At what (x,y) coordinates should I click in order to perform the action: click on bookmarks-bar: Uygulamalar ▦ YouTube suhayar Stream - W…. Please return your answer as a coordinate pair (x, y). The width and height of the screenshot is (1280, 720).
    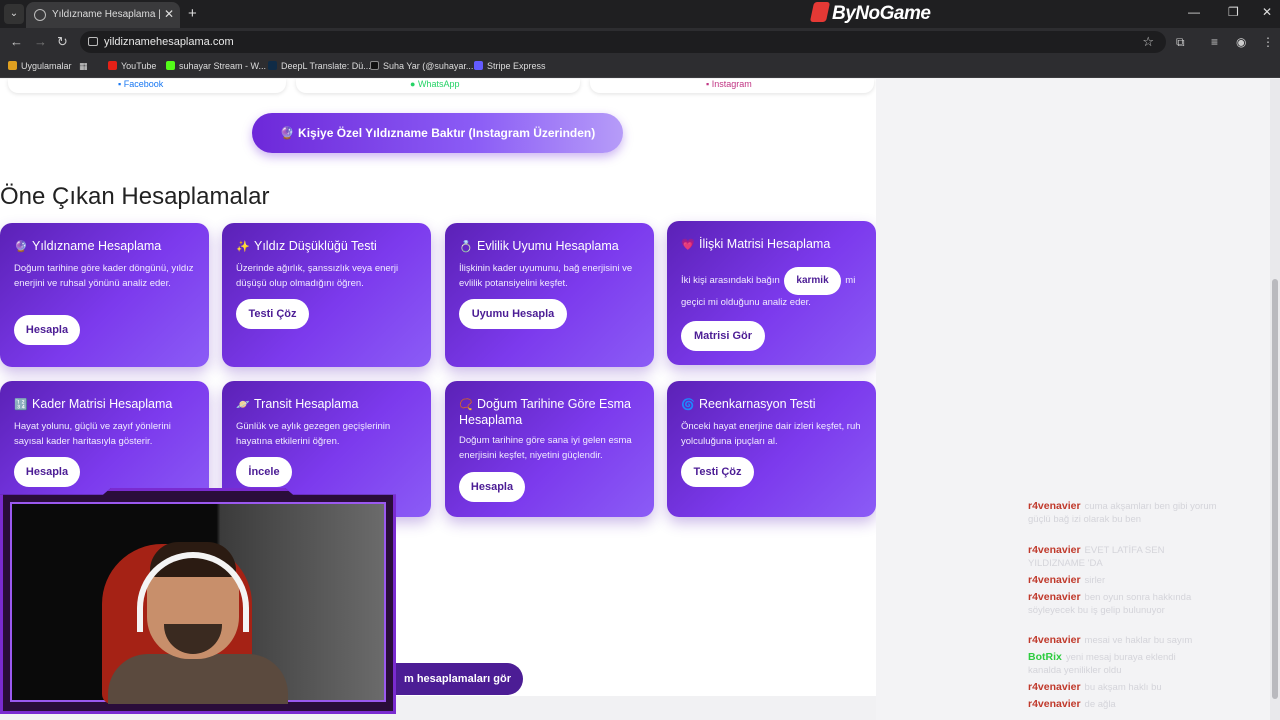
    Looking at the image, I should click on (640, 67).